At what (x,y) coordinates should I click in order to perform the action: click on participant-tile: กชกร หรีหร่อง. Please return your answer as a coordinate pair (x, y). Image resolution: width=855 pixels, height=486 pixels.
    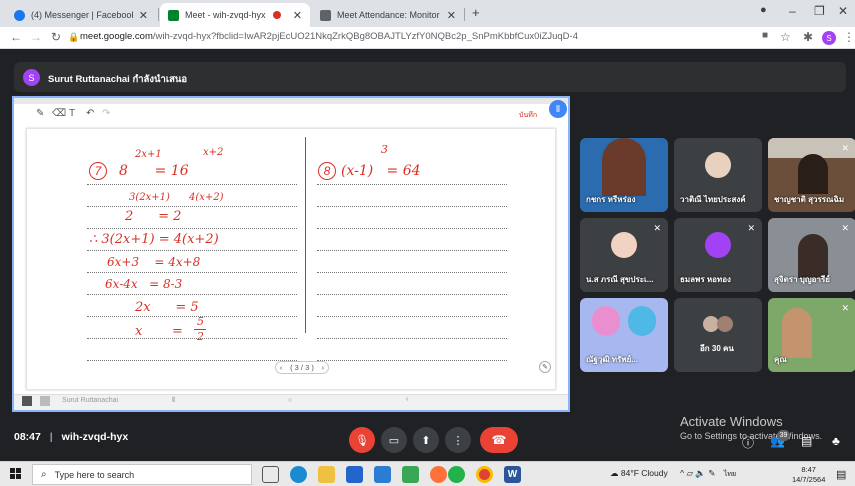
    Looking at the image, I should click on (624, 175).